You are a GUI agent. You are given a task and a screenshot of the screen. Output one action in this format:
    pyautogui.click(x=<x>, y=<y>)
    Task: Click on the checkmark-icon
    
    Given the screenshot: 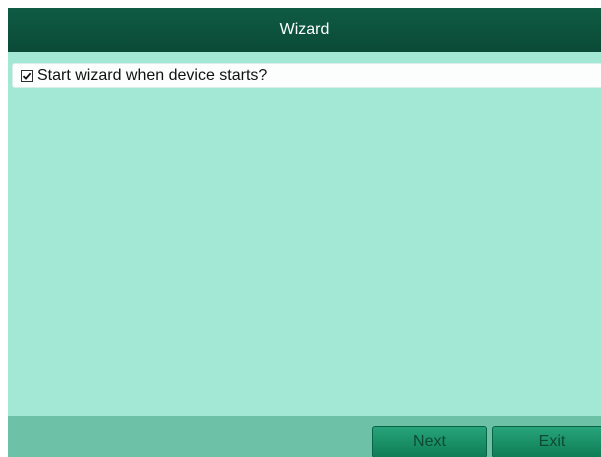 What is the action you would take?
    pyautogui.click(x=27, y=76)
    